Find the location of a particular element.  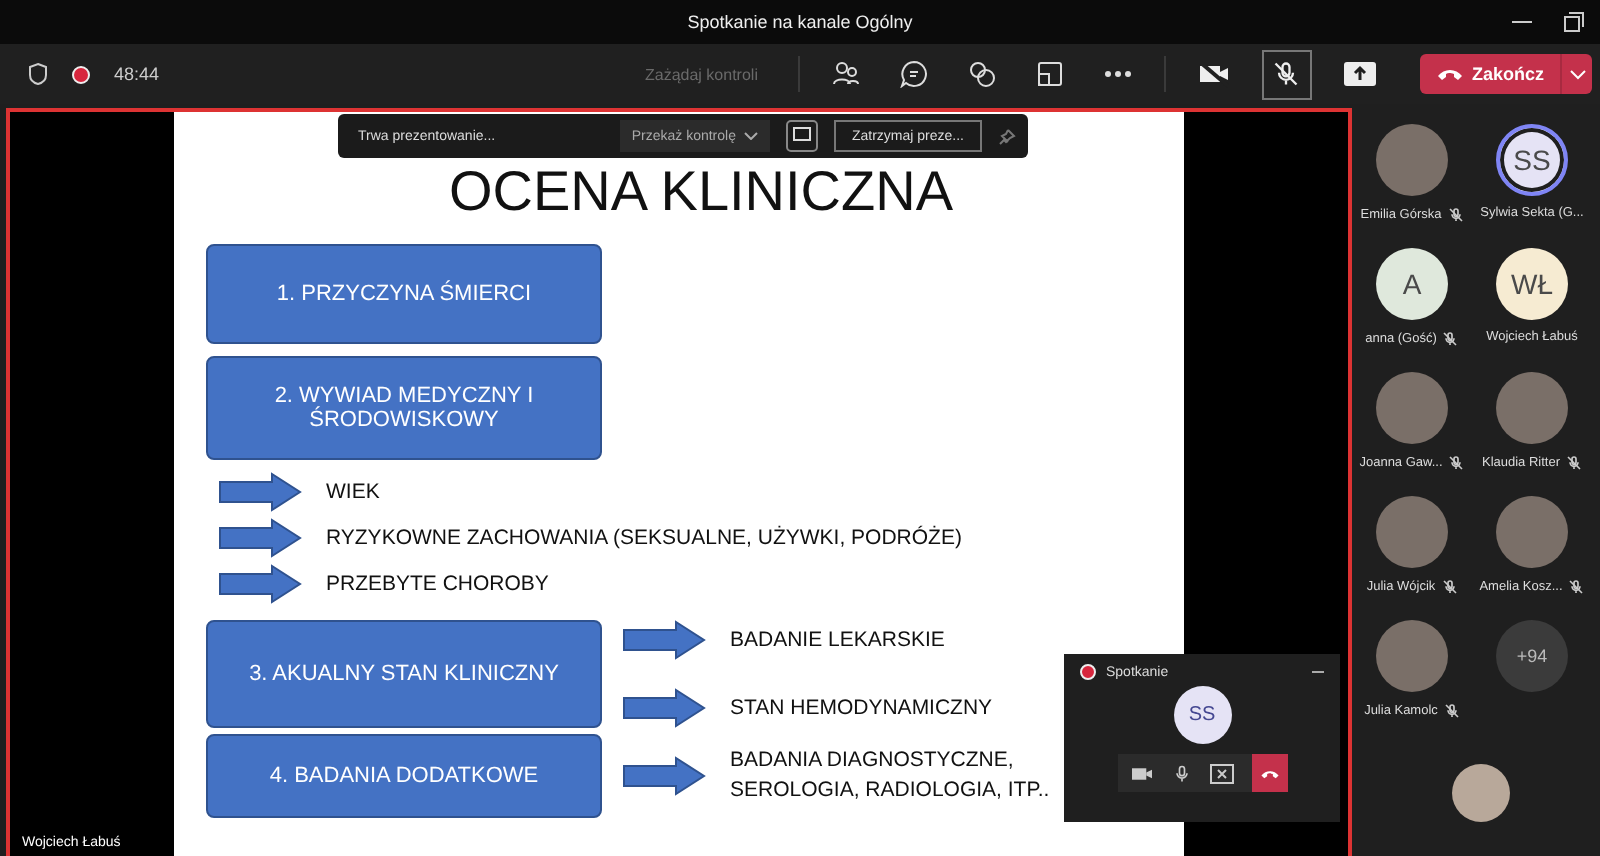

recording-icon is located at coordinates (1088, 672).